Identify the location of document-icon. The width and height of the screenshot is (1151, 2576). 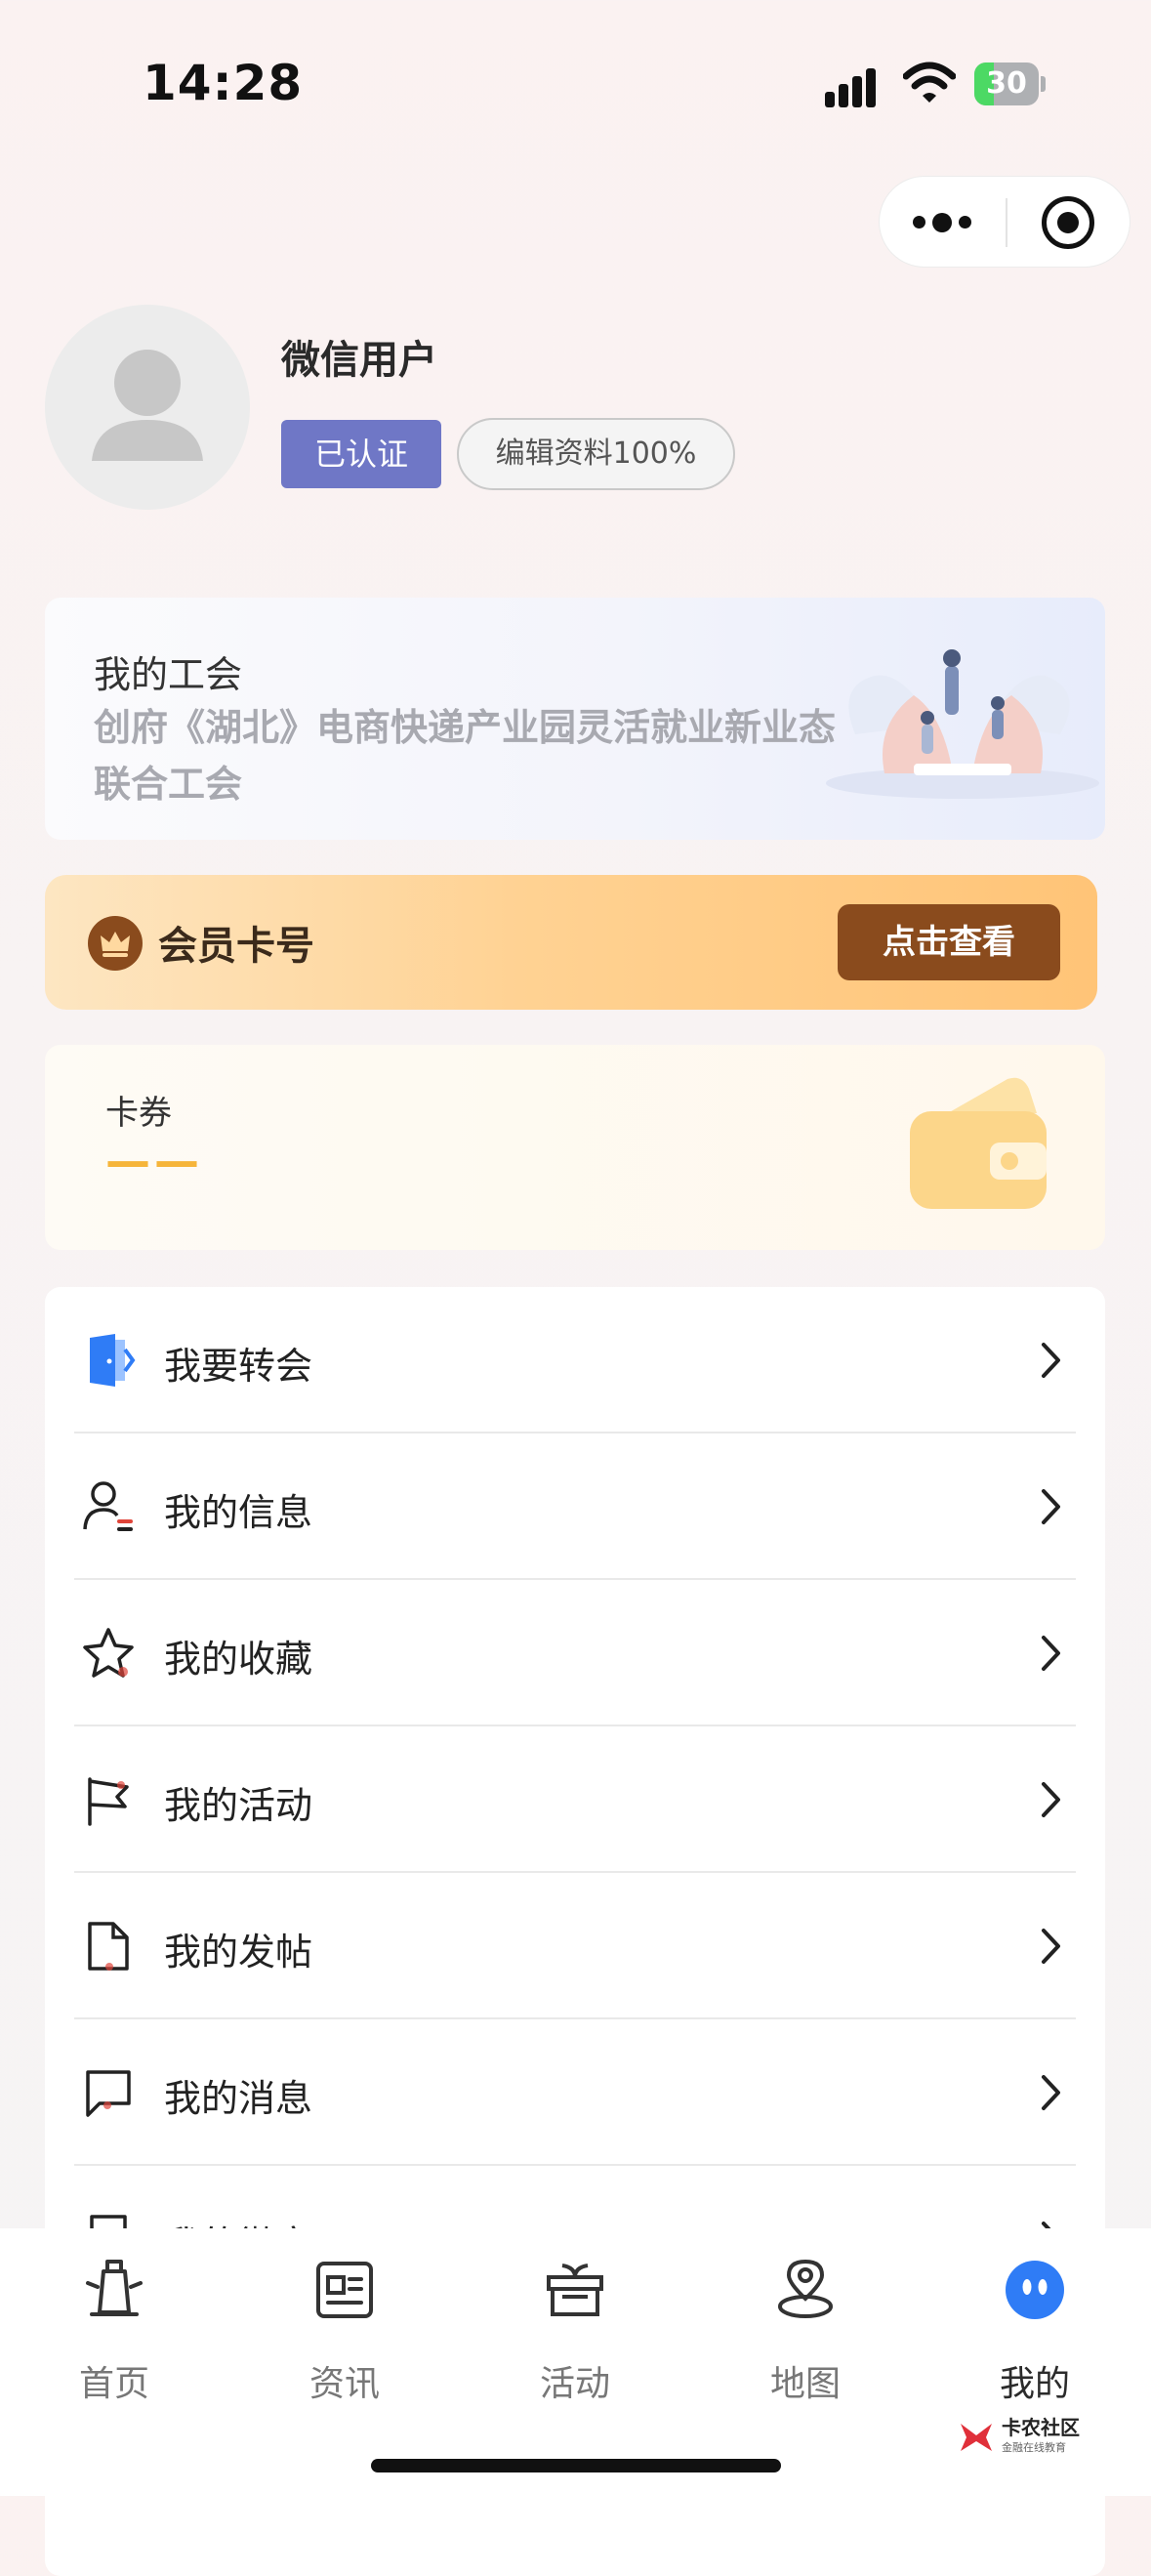
(108, 1946).